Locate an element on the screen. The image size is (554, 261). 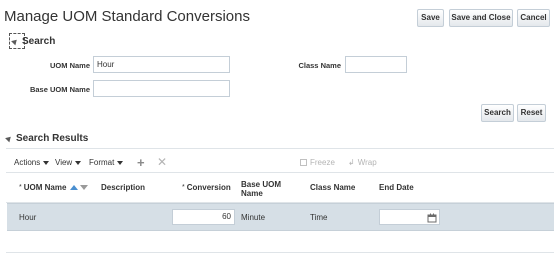
uom-name-input is located at coordinates (161, 64).